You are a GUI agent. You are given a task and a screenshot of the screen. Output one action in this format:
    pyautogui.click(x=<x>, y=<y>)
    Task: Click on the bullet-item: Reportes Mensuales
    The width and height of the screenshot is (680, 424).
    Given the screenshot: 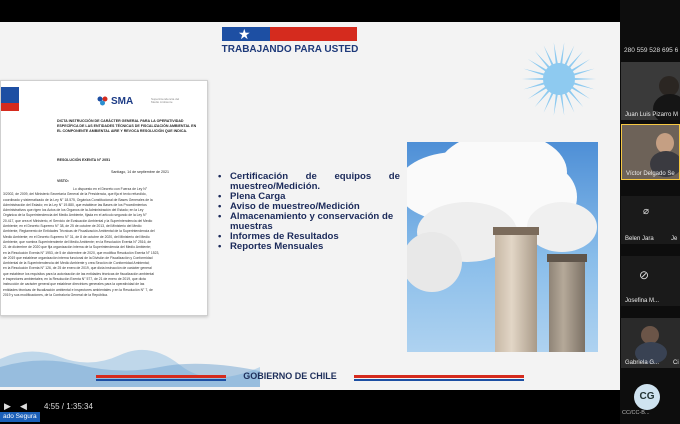 What is the action you would take?
    pyautogui.click(x=309, y=247)
    